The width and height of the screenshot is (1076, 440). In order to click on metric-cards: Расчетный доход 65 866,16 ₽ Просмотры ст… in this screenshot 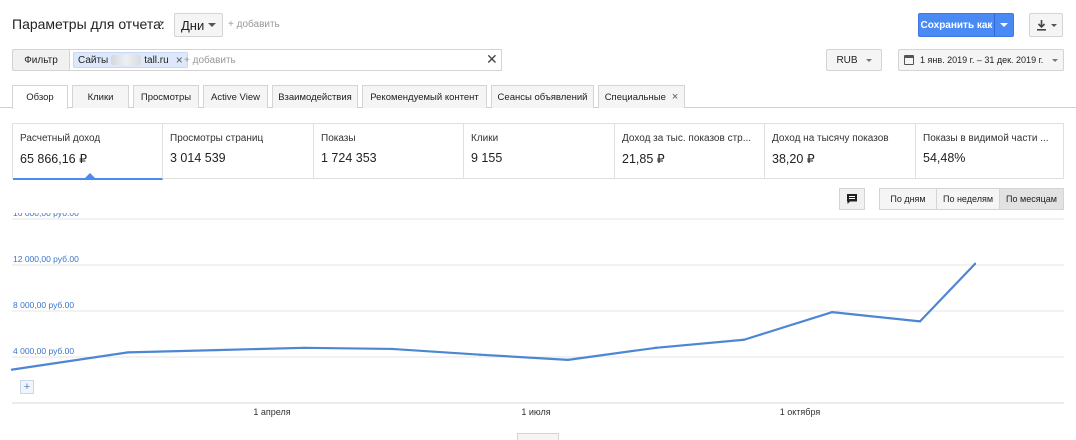, I will do `click(538, 151)`.